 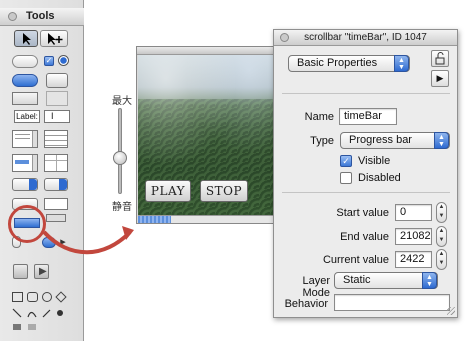 What do you see at coordinates (346, 178) in the screenshot?
I see `disabled-checkbox` at bounding box center [346, 178].